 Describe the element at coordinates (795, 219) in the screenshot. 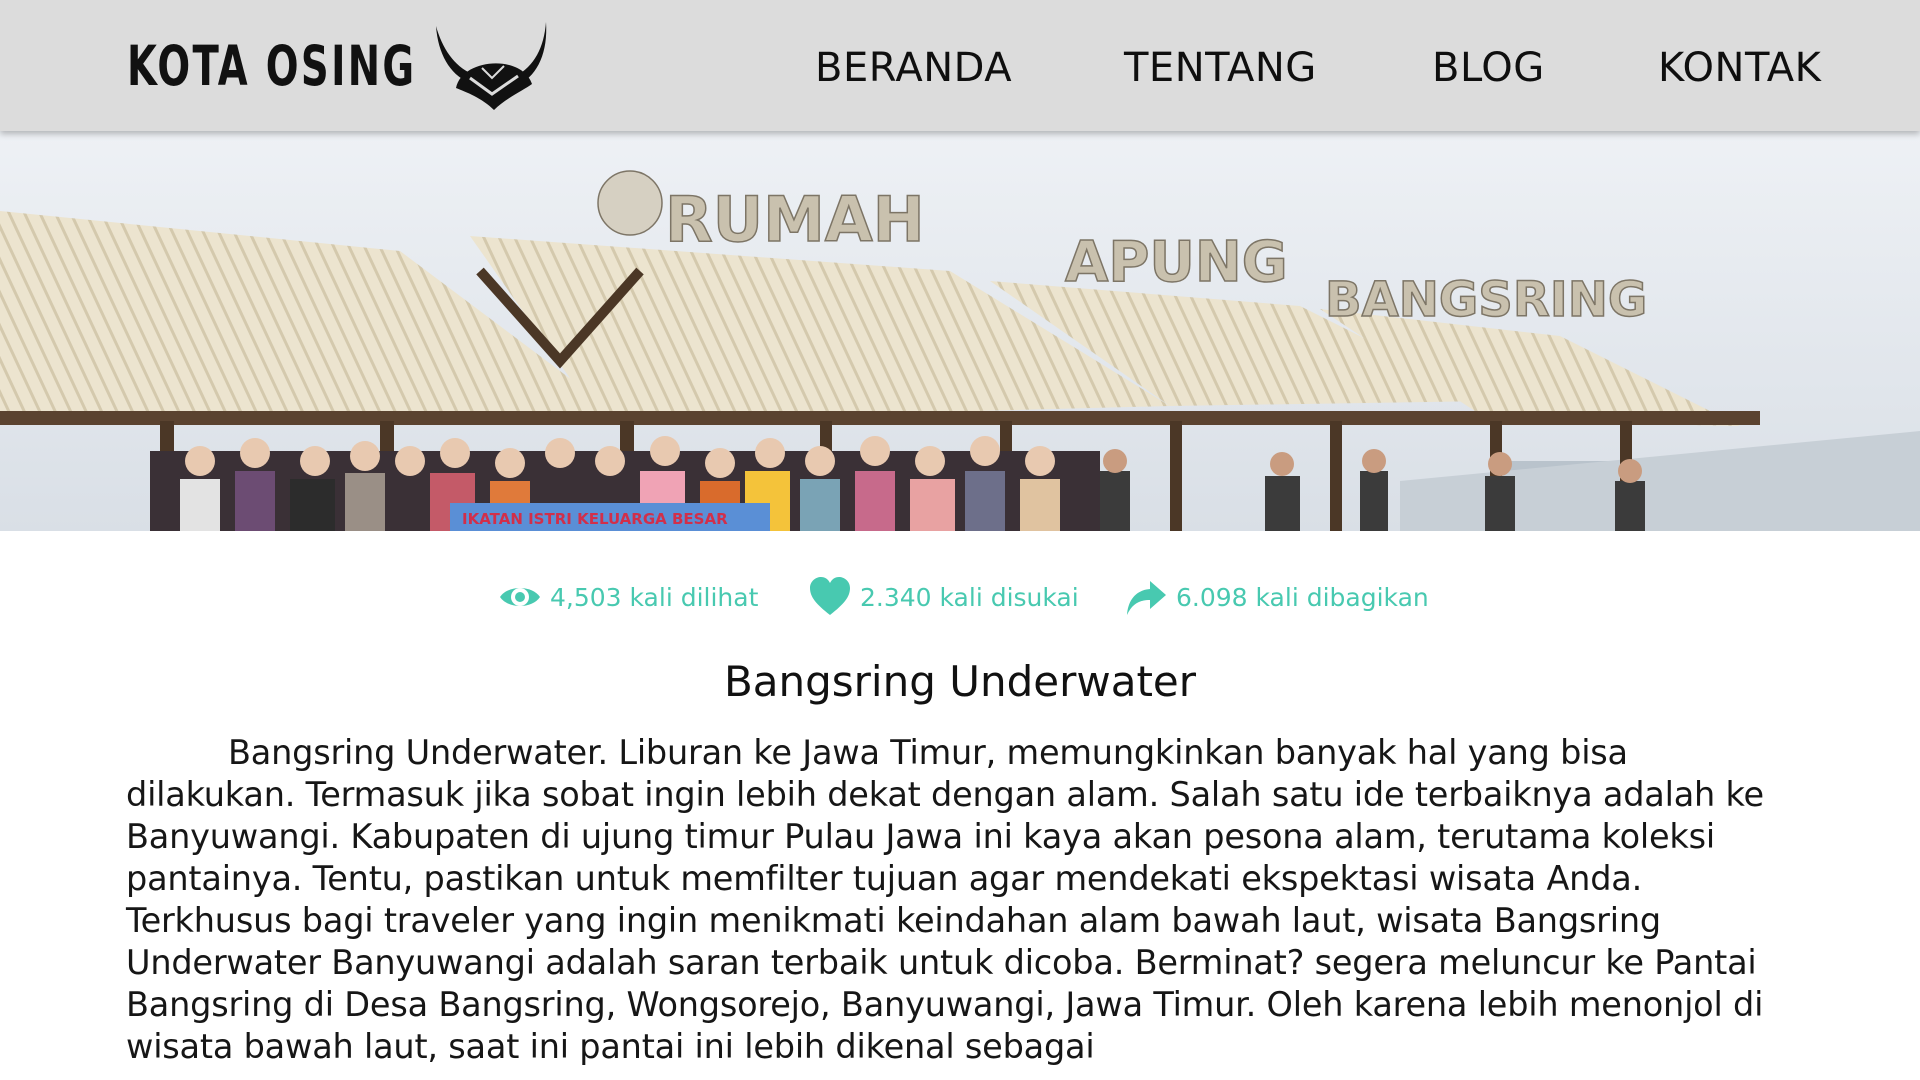

I see `hero-sign-word: RUMAH` at that location.